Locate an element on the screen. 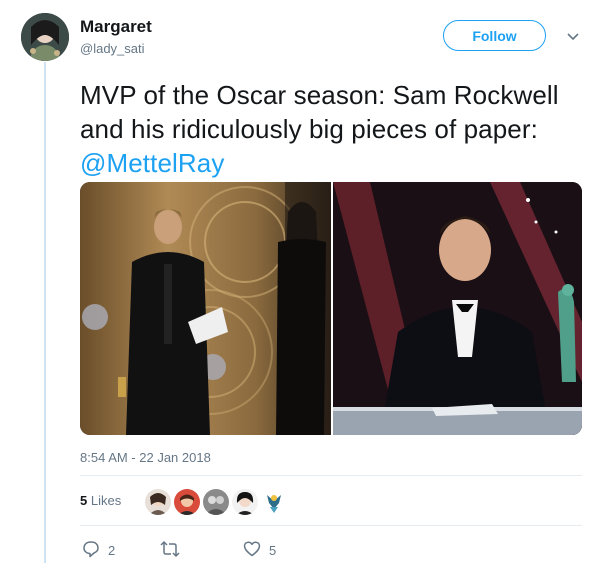  like-button: 5 is located at coordinates (259, 550).